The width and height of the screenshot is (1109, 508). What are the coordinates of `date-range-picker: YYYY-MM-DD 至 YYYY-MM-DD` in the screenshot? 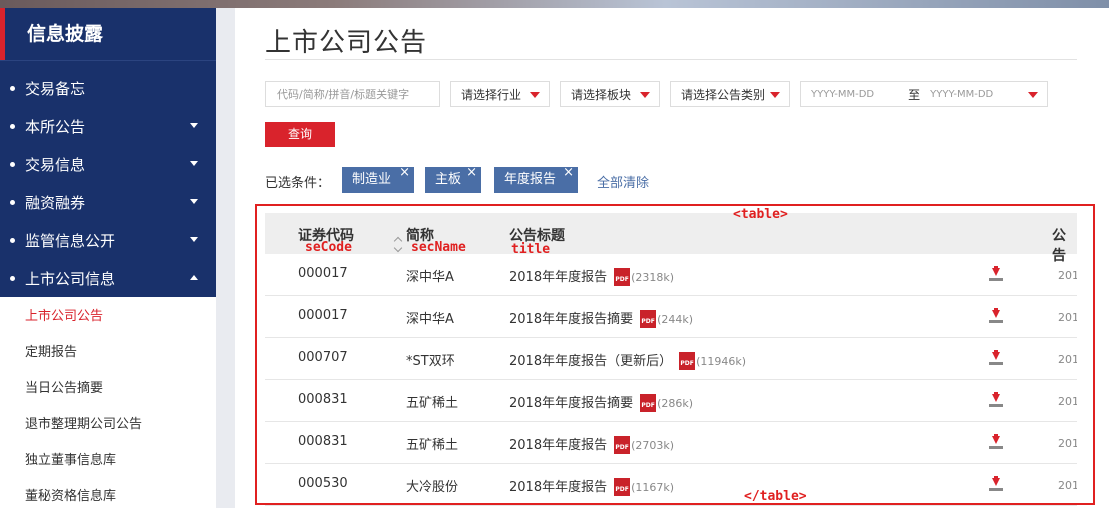 It's located at (924, 94).